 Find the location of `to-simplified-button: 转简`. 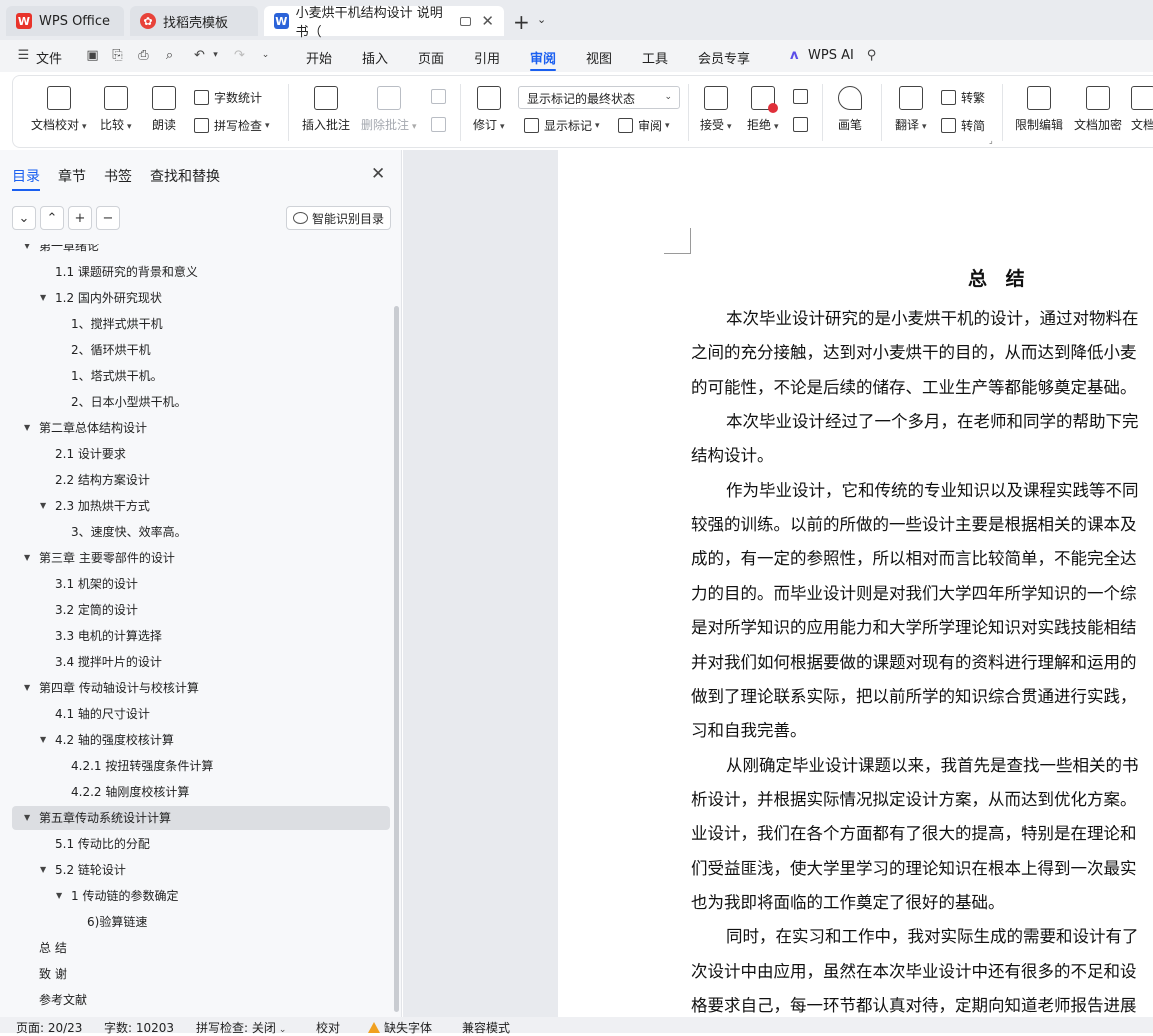

to-simplified-button: 转简 is located at coordinates (963, 125).